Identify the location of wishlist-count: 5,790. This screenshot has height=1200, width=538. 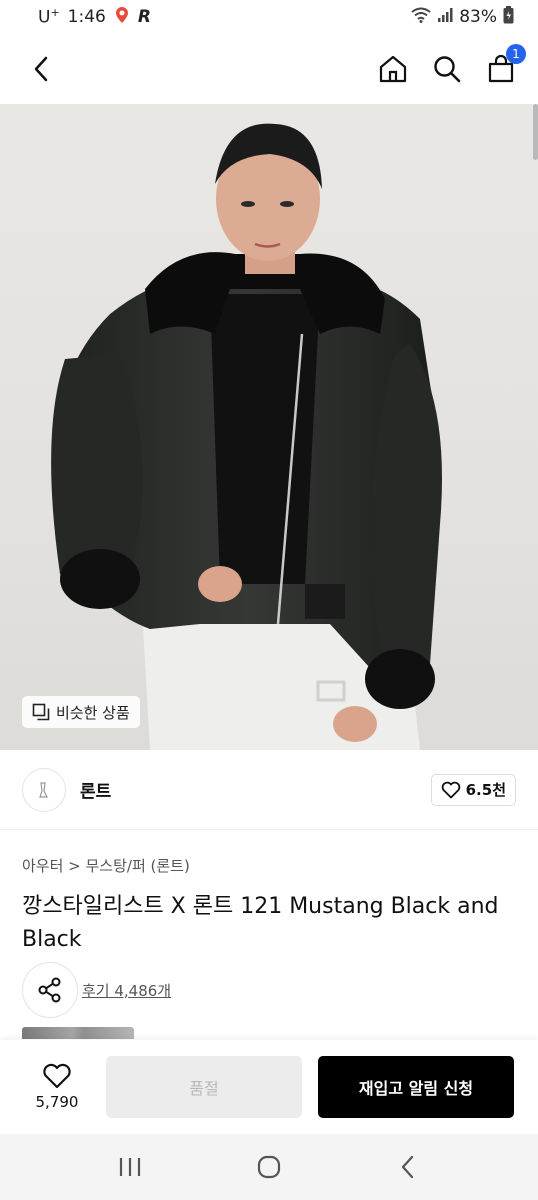
(57, 1102).